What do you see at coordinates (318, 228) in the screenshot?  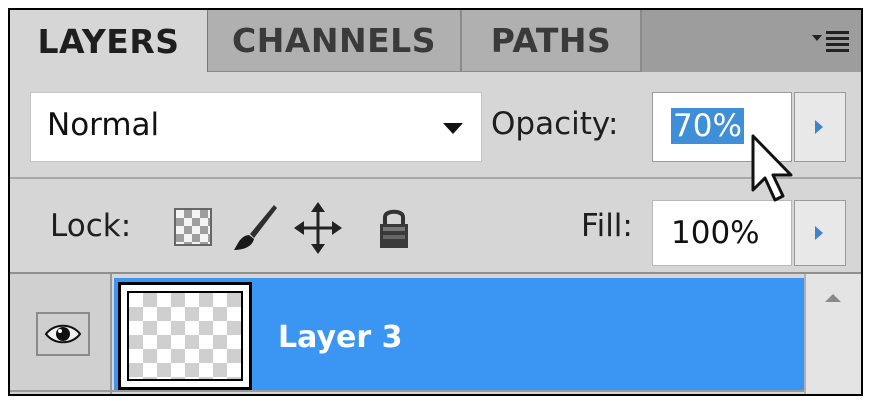 I see `lock-position-icon` at bounding box center [318, 228].